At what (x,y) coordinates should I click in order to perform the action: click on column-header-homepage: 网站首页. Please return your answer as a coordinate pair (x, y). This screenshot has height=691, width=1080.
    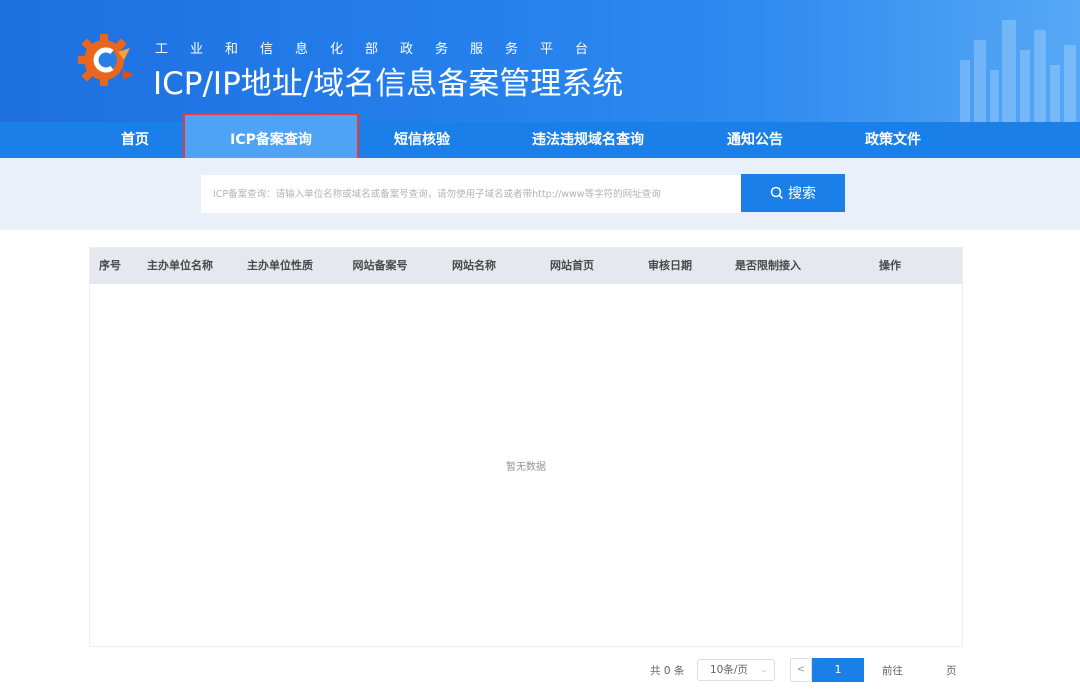
    Looking at the image, I should click on (572, 265).